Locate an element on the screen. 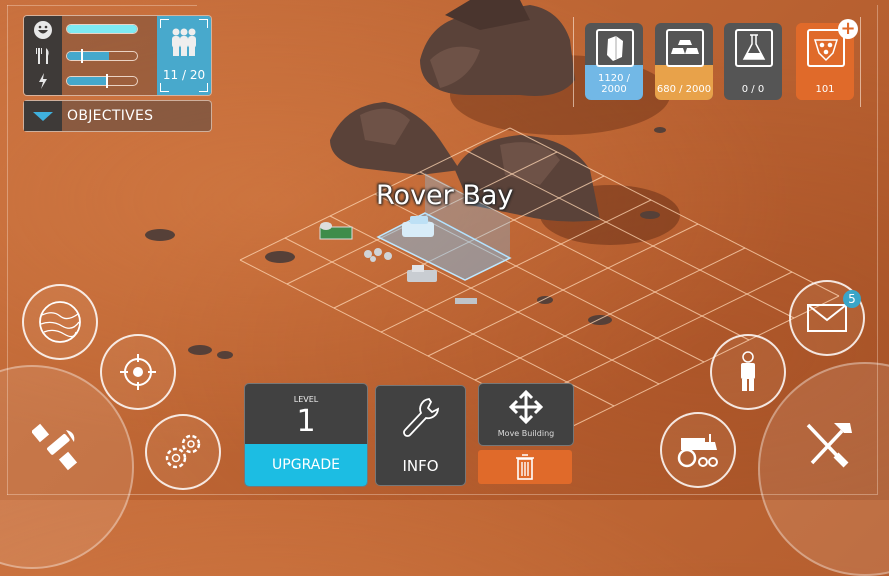 The width and height of the screenshot is (889, 576). rover-button is located at coordinates (698, 450).